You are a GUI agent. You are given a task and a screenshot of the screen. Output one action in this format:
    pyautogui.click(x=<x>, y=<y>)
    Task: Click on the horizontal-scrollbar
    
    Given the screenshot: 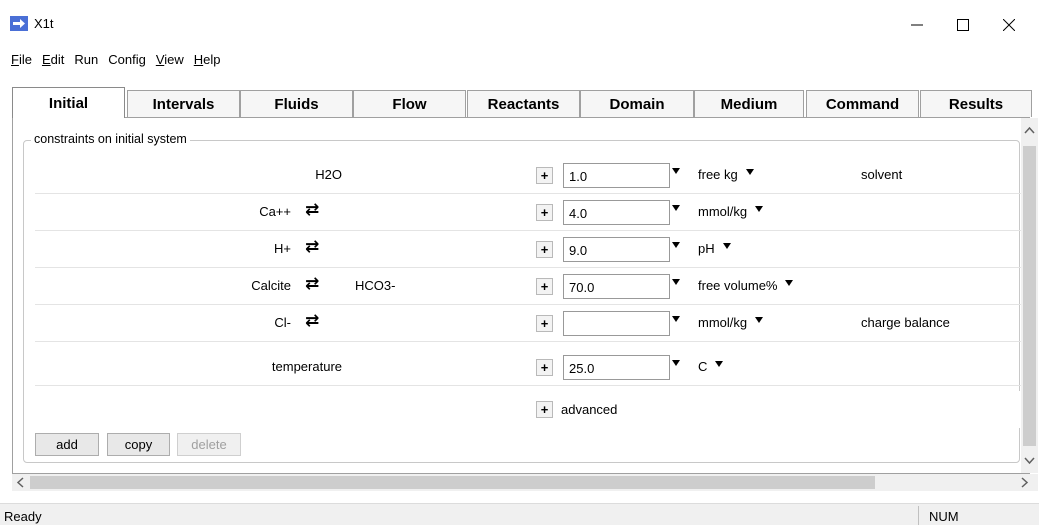 What is the action you would take?
    pyautogui.click(x=525, y=482)
    